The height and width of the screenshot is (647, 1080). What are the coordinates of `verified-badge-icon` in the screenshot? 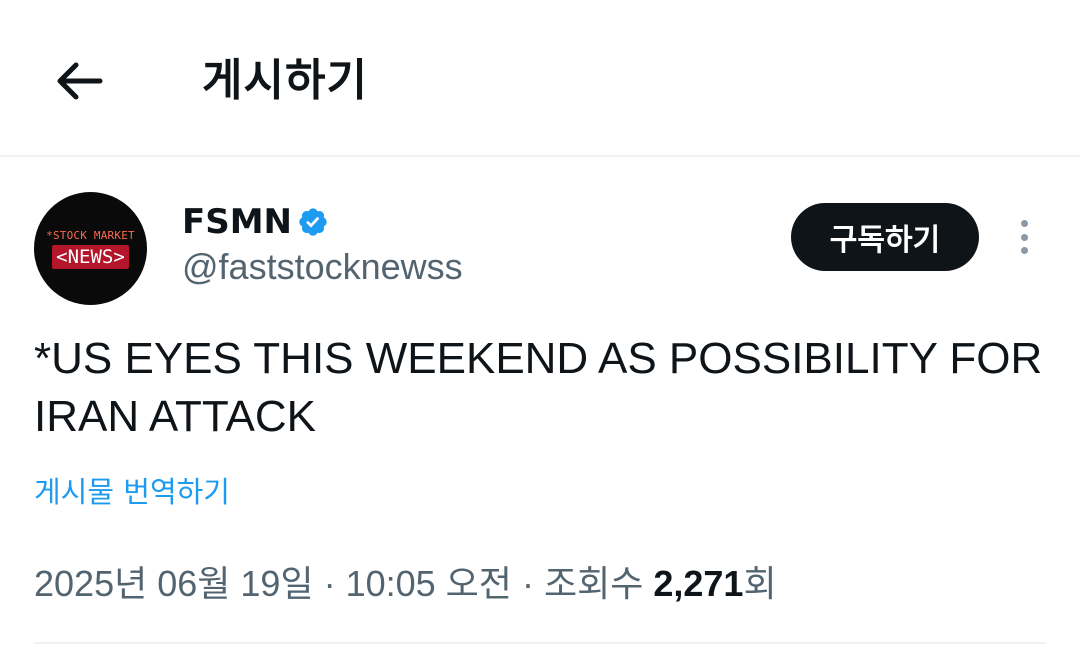 It's located at (313, 222).